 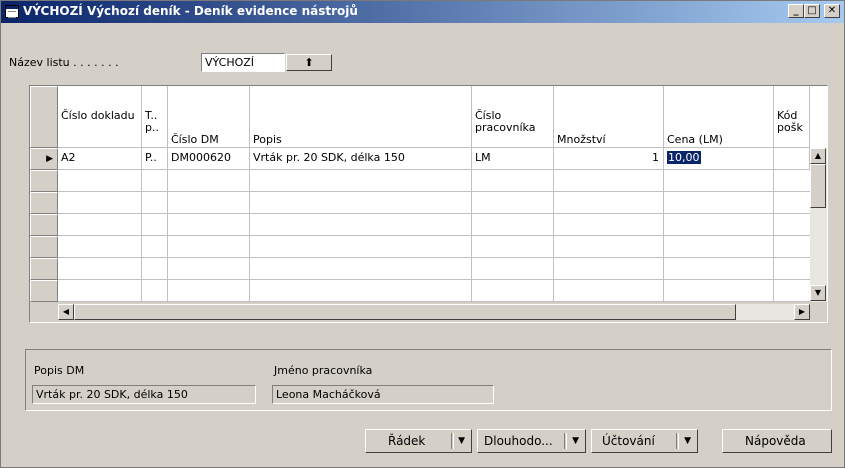 I want to click on current-row-arrow-icon: ▶, so click(x=49, y=159).